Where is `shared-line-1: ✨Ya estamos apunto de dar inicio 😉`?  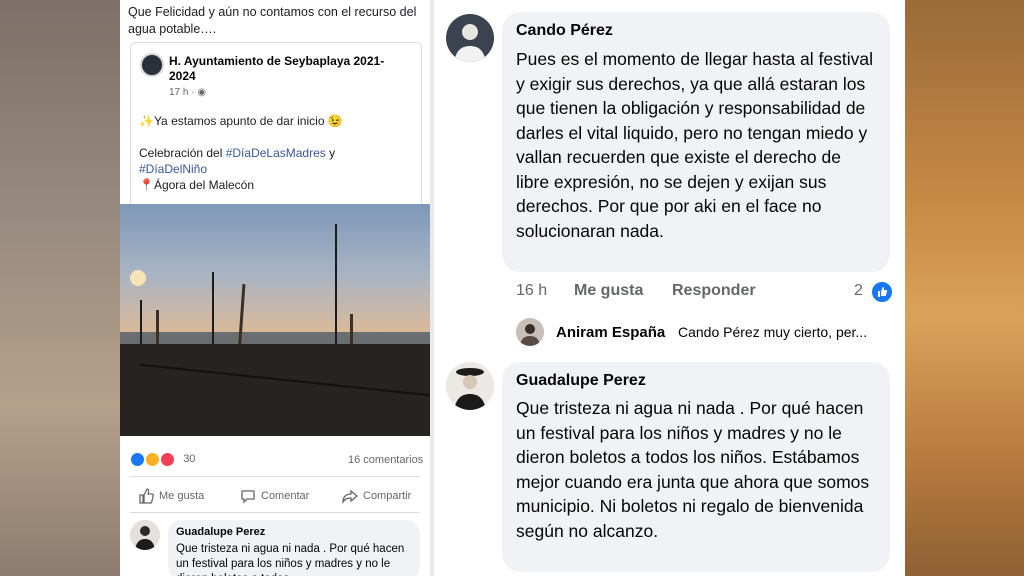 shared-line-1: ✨Ya estamos apunto de dar inicio 😉 is located at coordinates (241, 121).